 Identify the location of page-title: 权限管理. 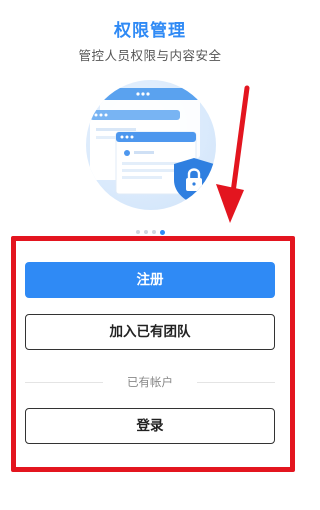
(150, 31).